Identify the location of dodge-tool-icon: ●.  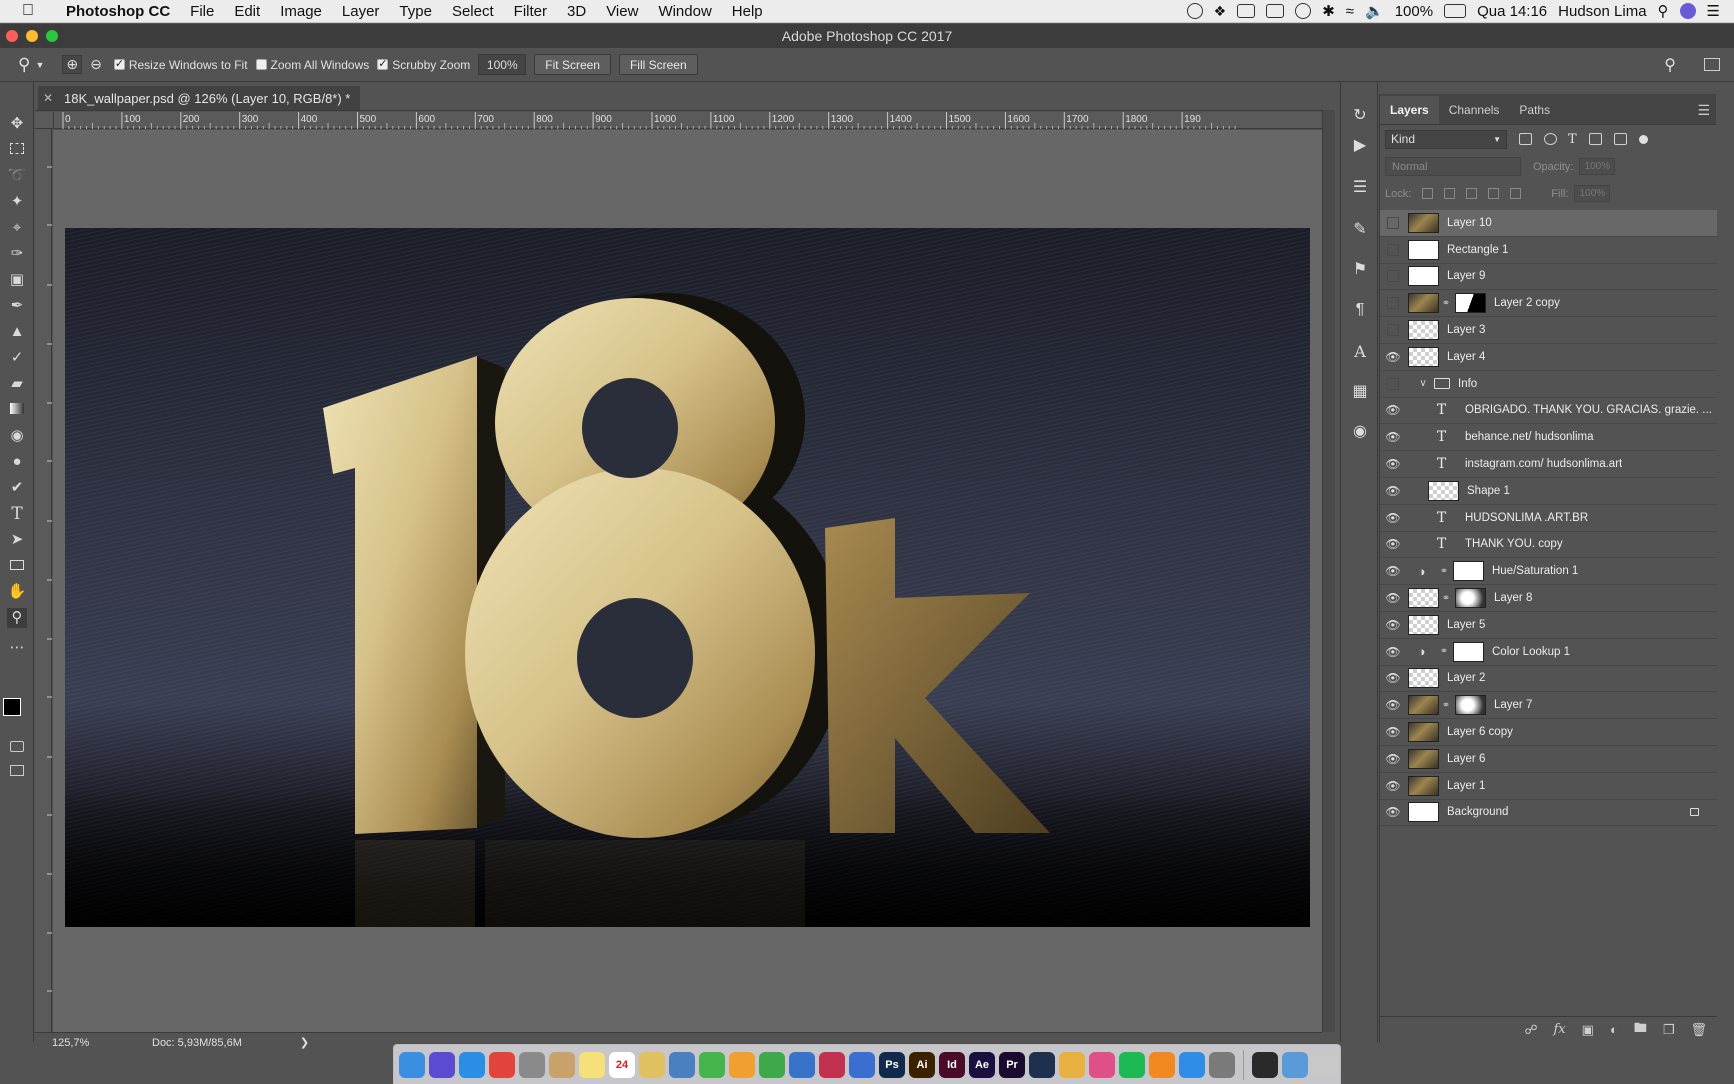
(17, 462).